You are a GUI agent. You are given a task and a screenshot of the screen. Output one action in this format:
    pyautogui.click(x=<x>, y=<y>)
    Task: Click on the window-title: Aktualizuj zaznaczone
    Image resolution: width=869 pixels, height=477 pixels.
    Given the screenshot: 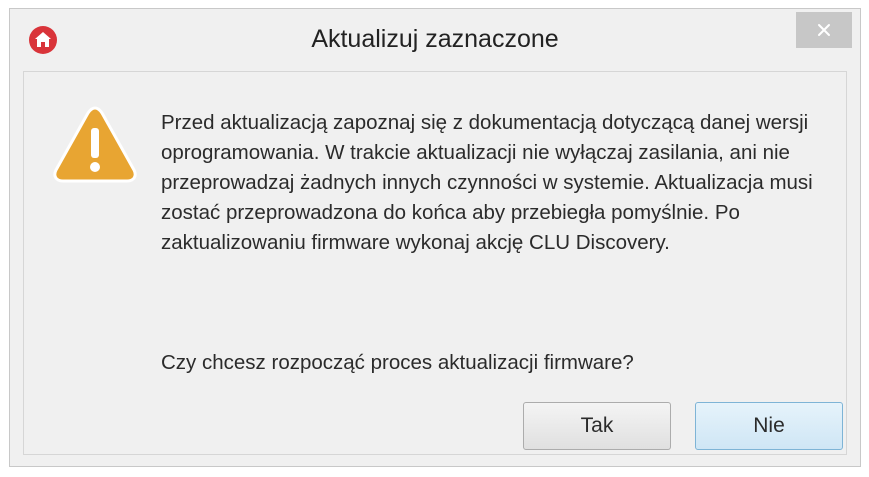 What is the action you would take?
    pyautogui.click(x=435, y=39)
    